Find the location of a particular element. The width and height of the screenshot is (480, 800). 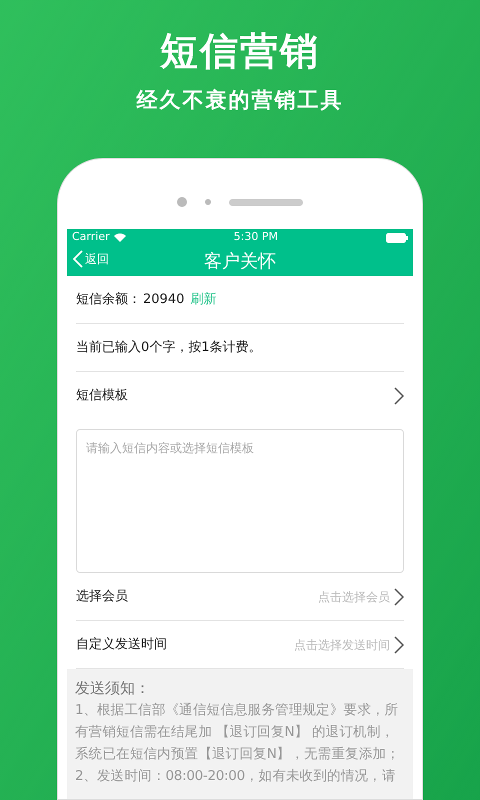

page-title: 客户关怀 is located at coordinates (240, 262).